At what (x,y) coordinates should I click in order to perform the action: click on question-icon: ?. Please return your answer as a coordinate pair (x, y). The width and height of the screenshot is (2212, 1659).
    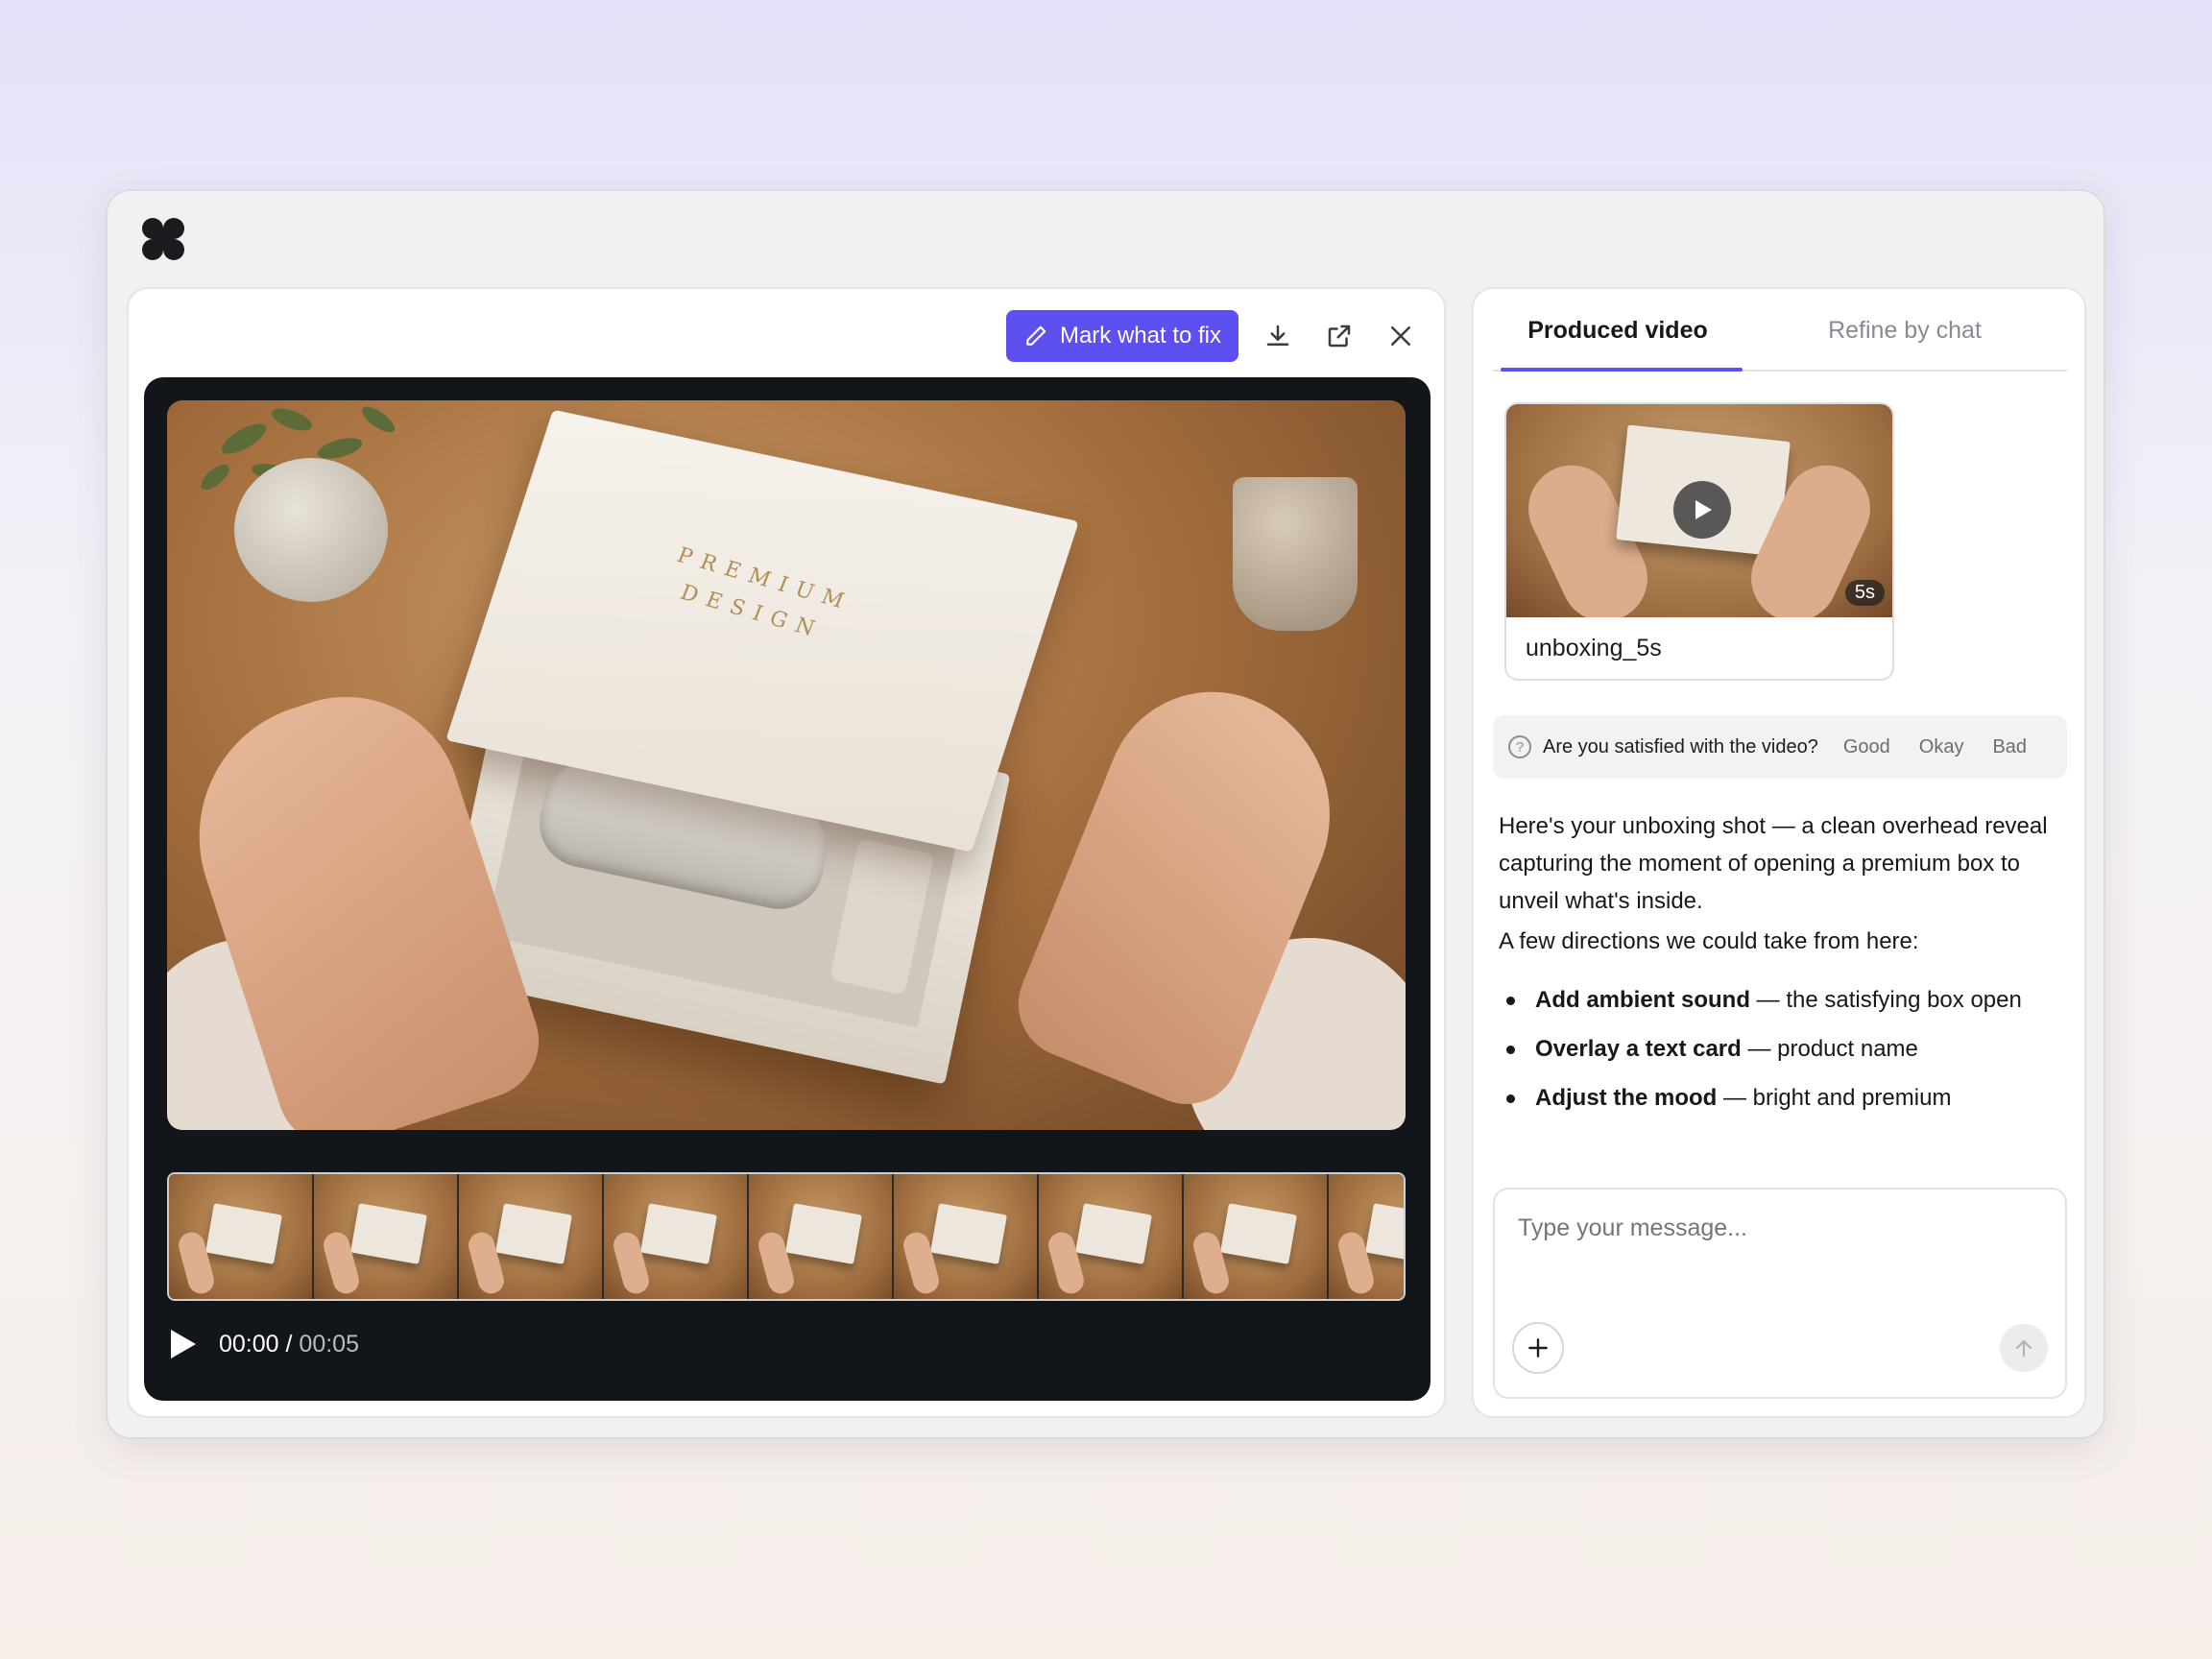
    Looking at the image, I should click on (1519, 746).